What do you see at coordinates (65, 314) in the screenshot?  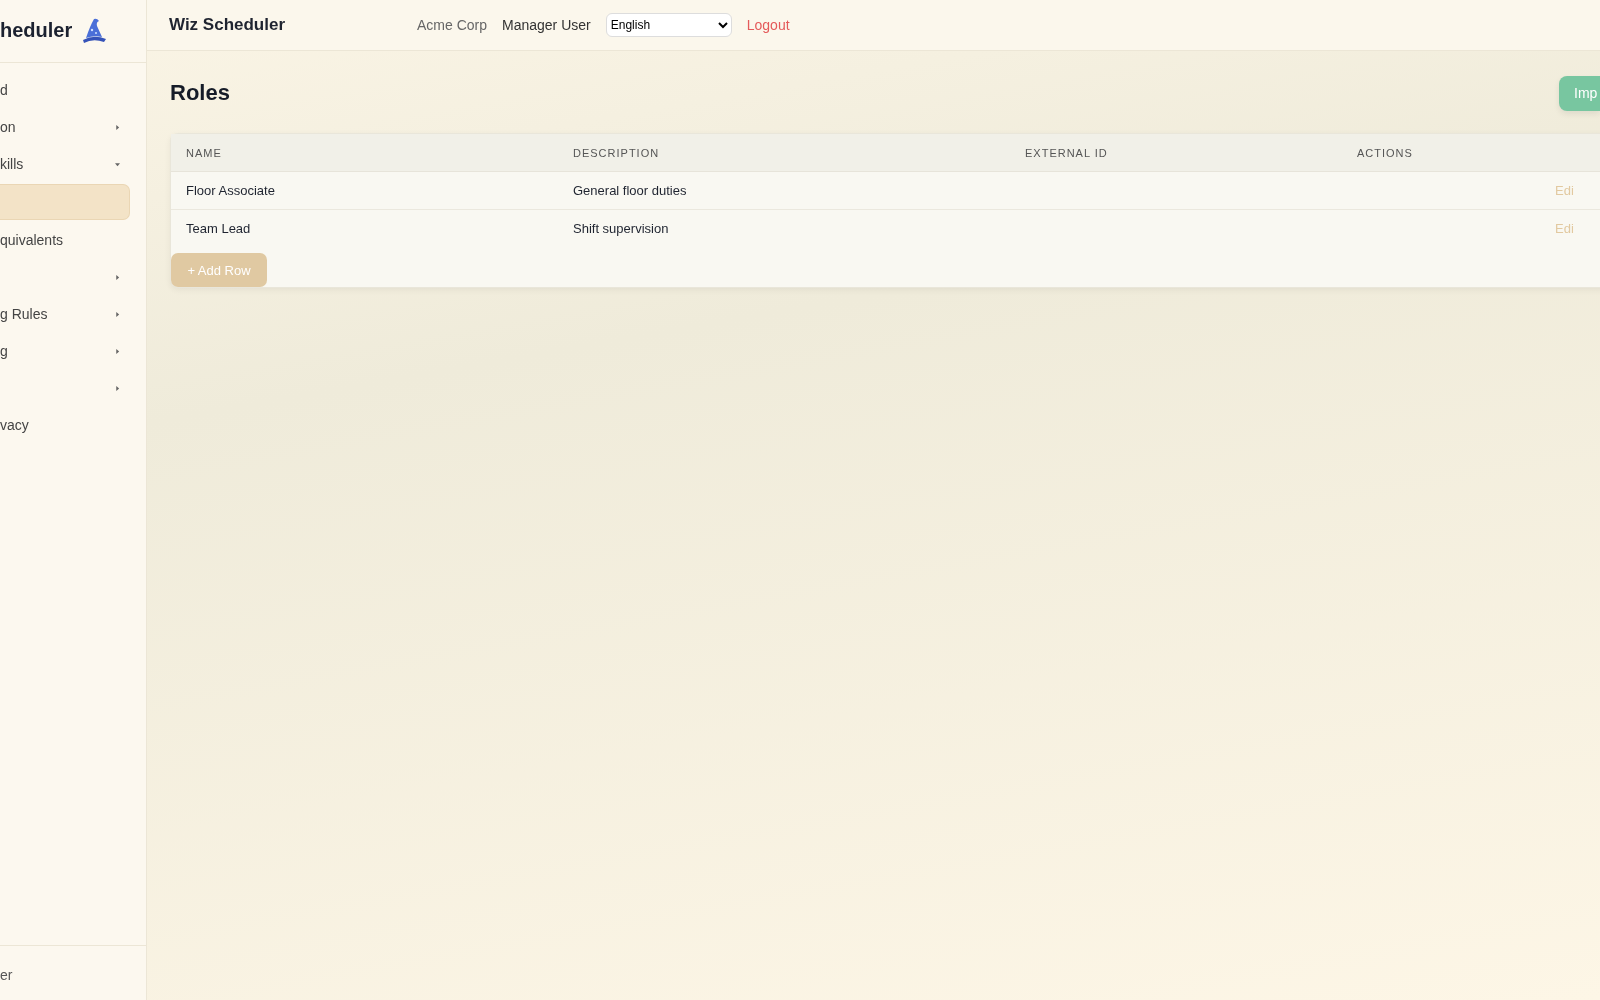 I see `sidebar-item: g Rules` at bounding box center [65, 314].